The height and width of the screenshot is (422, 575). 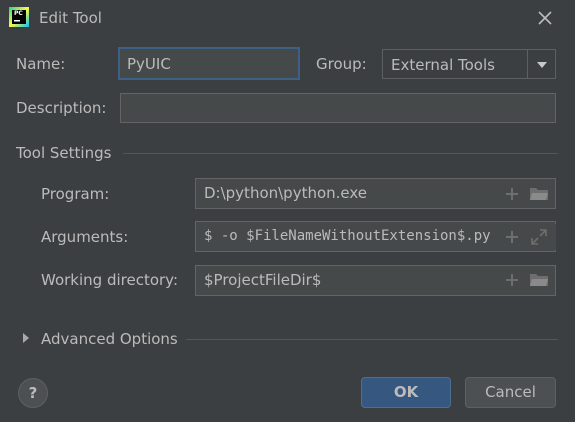 I want to click on arguments-label: Arguments:, so click(x=85, y=237).